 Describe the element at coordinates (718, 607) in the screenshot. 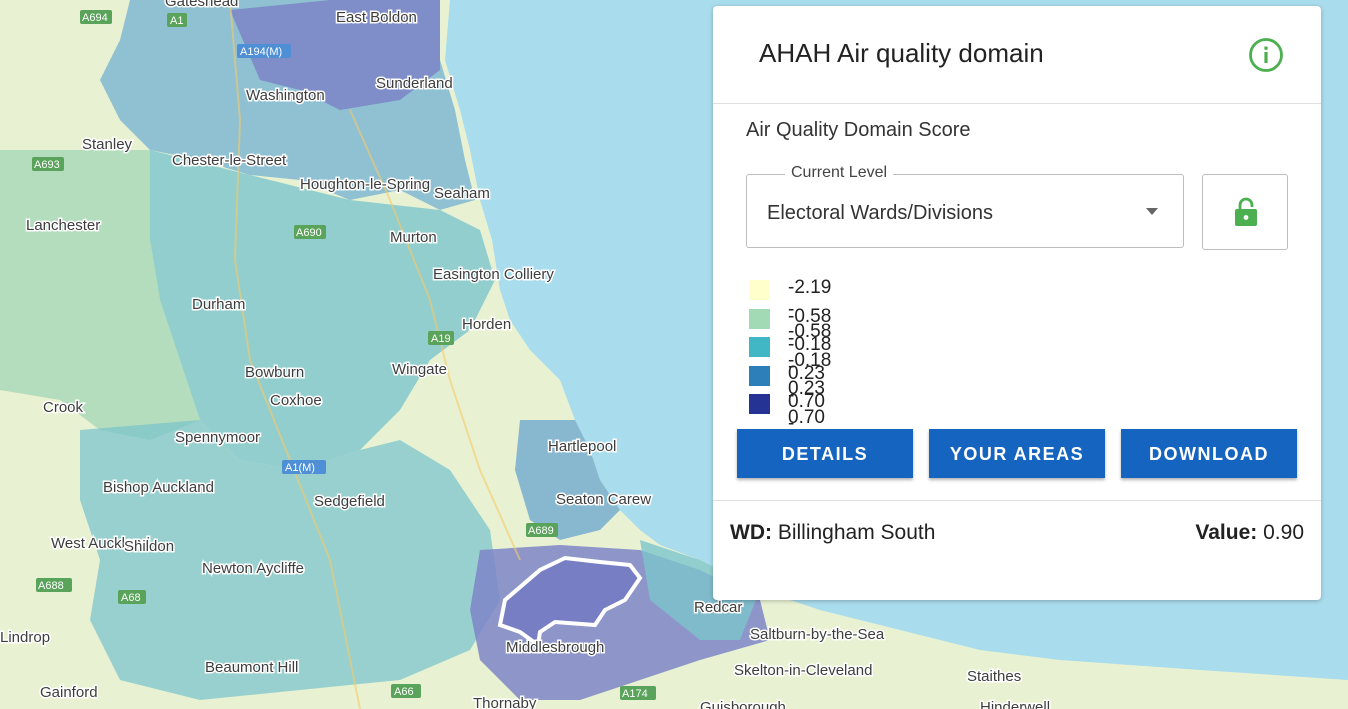

I see `place-label: Redcar` at that location.